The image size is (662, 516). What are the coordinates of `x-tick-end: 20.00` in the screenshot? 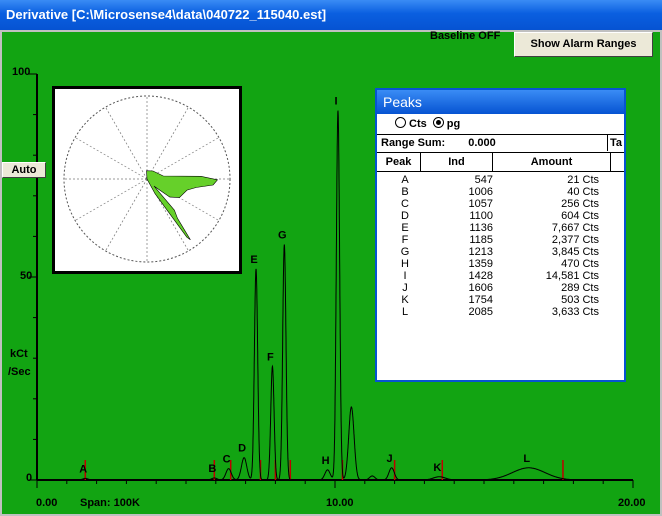 It's located at (632, 503).